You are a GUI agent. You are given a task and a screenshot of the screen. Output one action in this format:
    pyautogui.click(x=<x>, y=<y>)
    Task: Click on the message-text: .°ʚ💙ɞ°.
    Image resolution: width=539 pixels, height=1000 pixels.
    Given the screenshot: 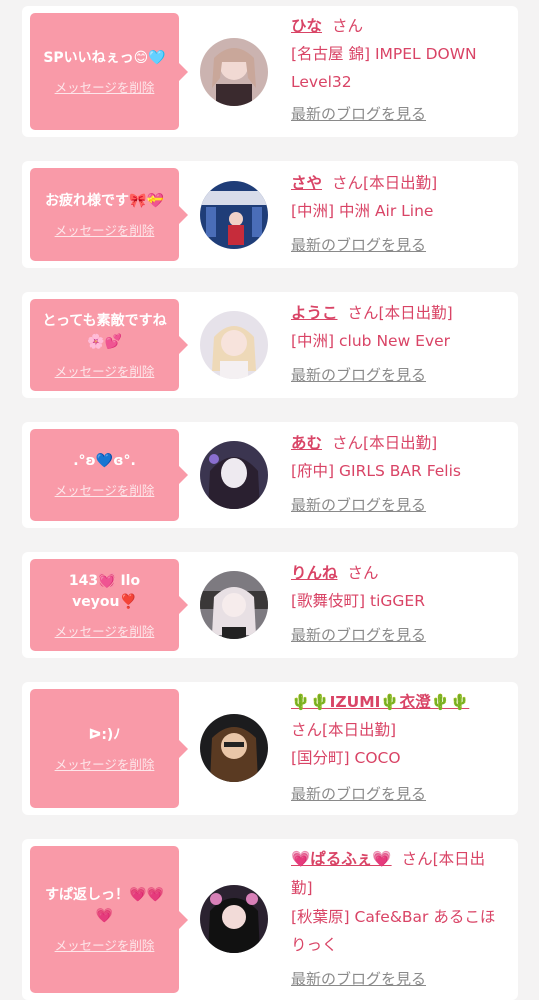 What is the action you would take?
    pyautogui.click(x=104, y=461)
    